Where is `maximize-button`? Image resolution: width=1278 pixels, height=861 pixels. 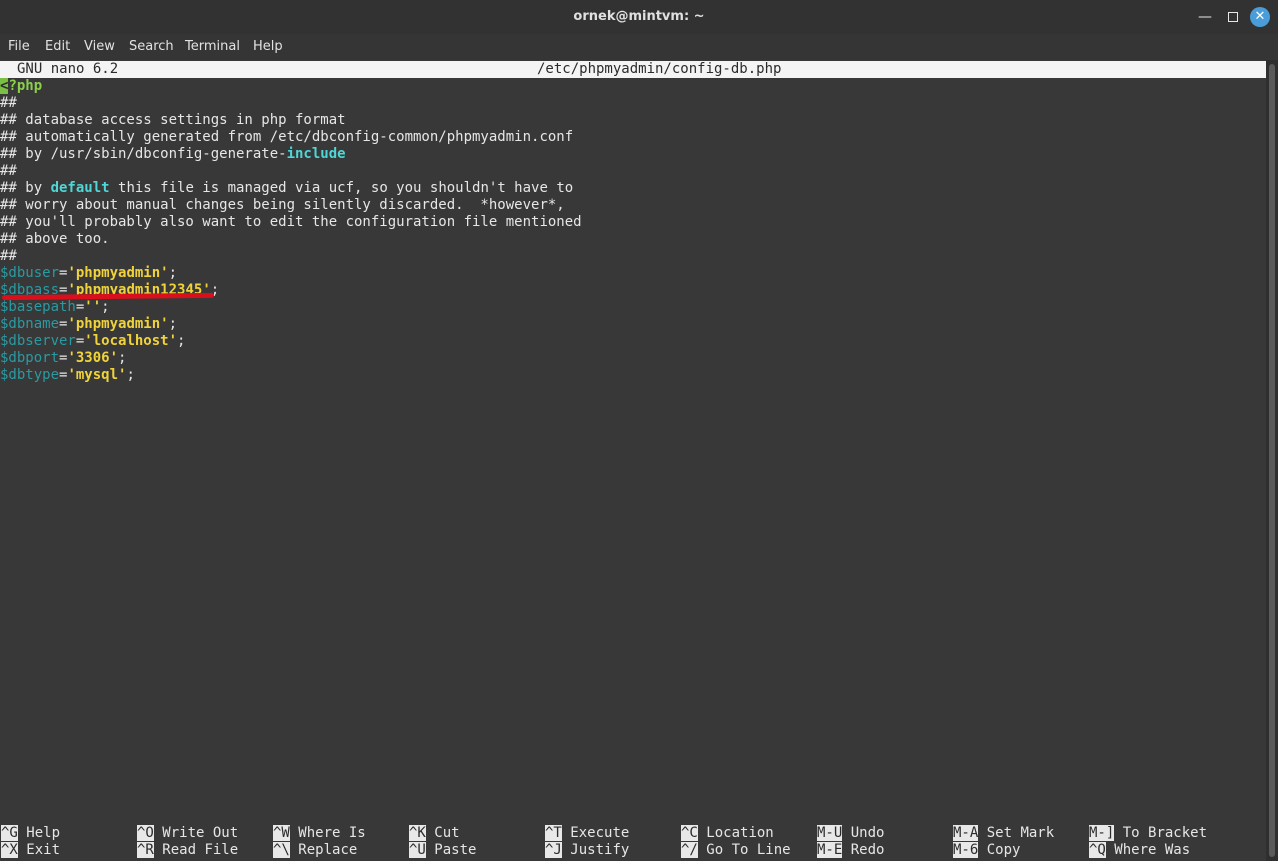
maximize-button is located at coordinates (1233, 17).